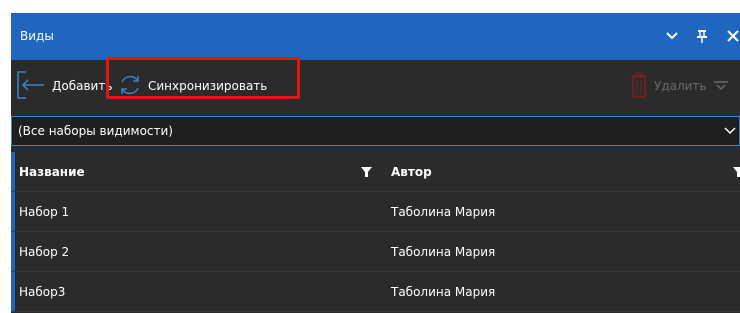 Image resolution: width=740 pixels, height=313 pixels. Describe the element at coordinates (130, 86) in the screenshot. I see `sync-icon` at that location.